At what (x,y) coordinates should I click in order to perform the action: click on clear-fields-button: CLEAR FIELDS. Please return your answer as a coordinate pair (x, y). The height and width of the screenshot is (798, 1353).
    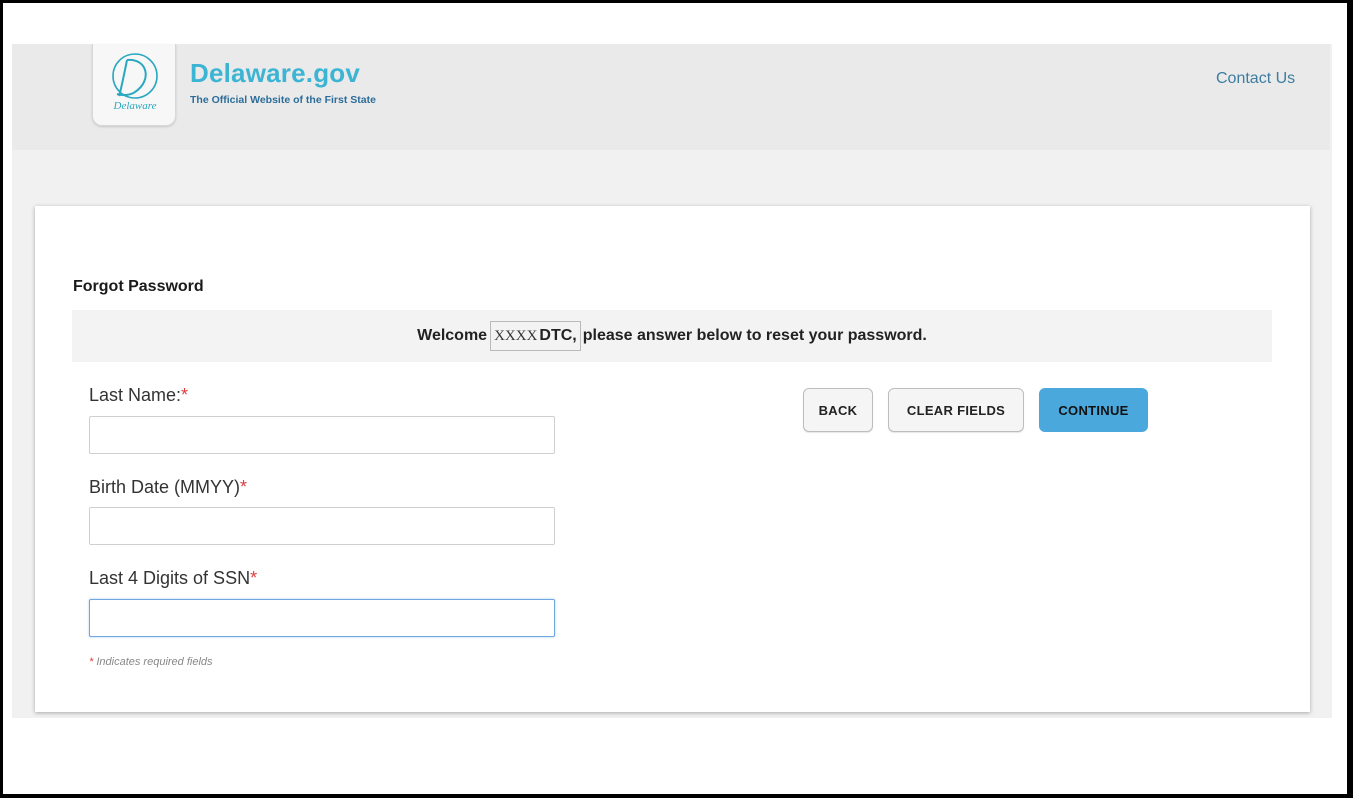
    Looking at the image, I should click on (956, 410).